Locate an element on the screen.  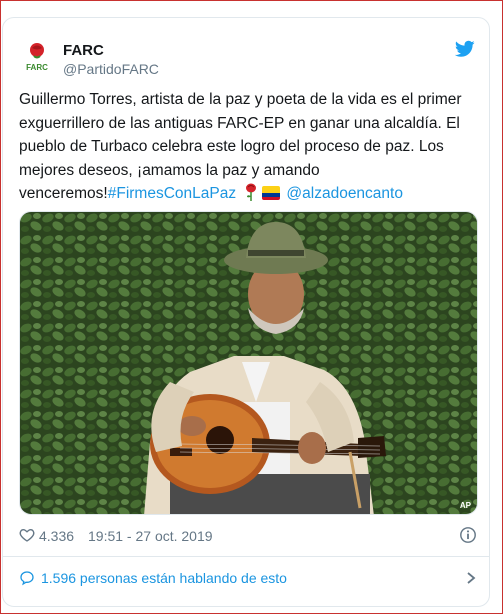
heart-icon is located at coordinates (27, 535).